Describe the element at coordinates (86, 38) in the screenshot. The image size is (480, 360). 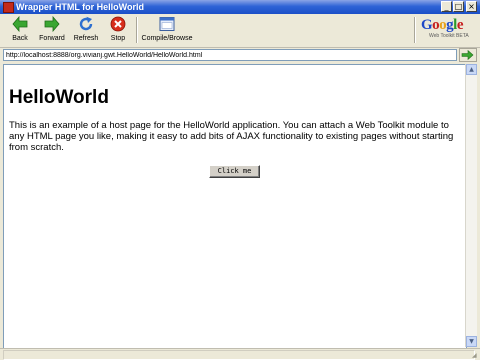
I see `refresh-label: Refresh` at that location.